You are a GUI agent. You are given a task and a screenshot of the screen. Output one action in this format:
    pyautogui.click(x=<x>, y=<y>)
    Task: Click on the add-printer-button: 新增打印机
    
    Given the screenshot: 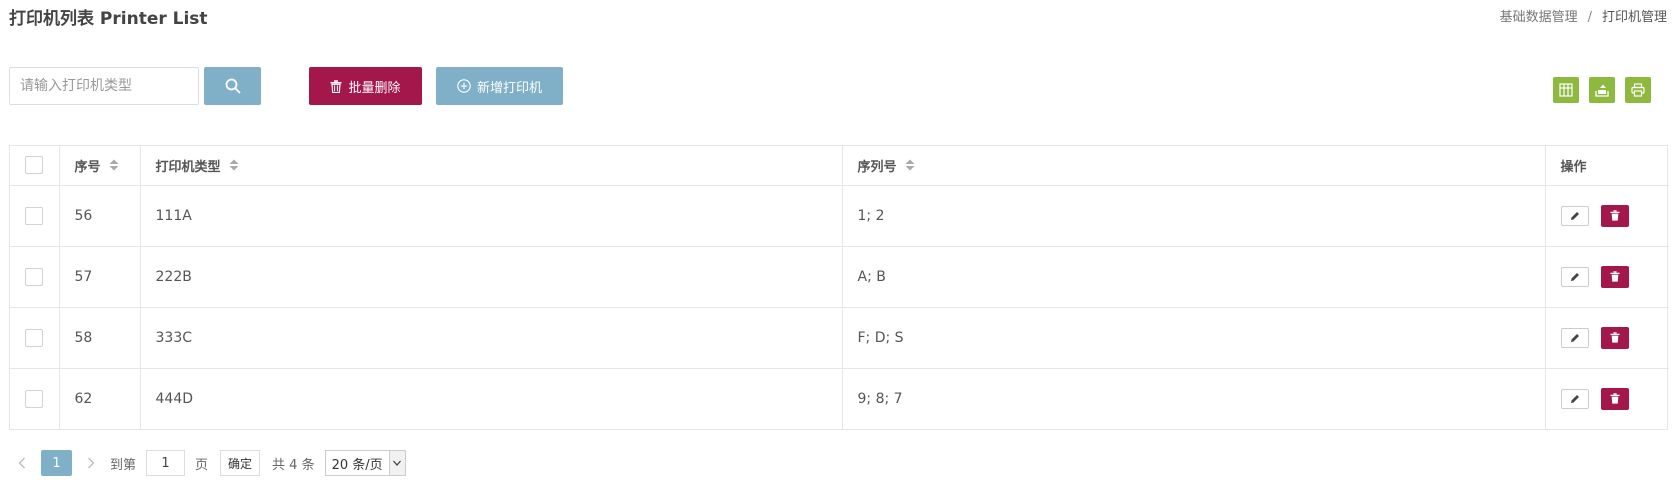 What is the action you would take?
    pyautogui.click(x=499, y=86)
    